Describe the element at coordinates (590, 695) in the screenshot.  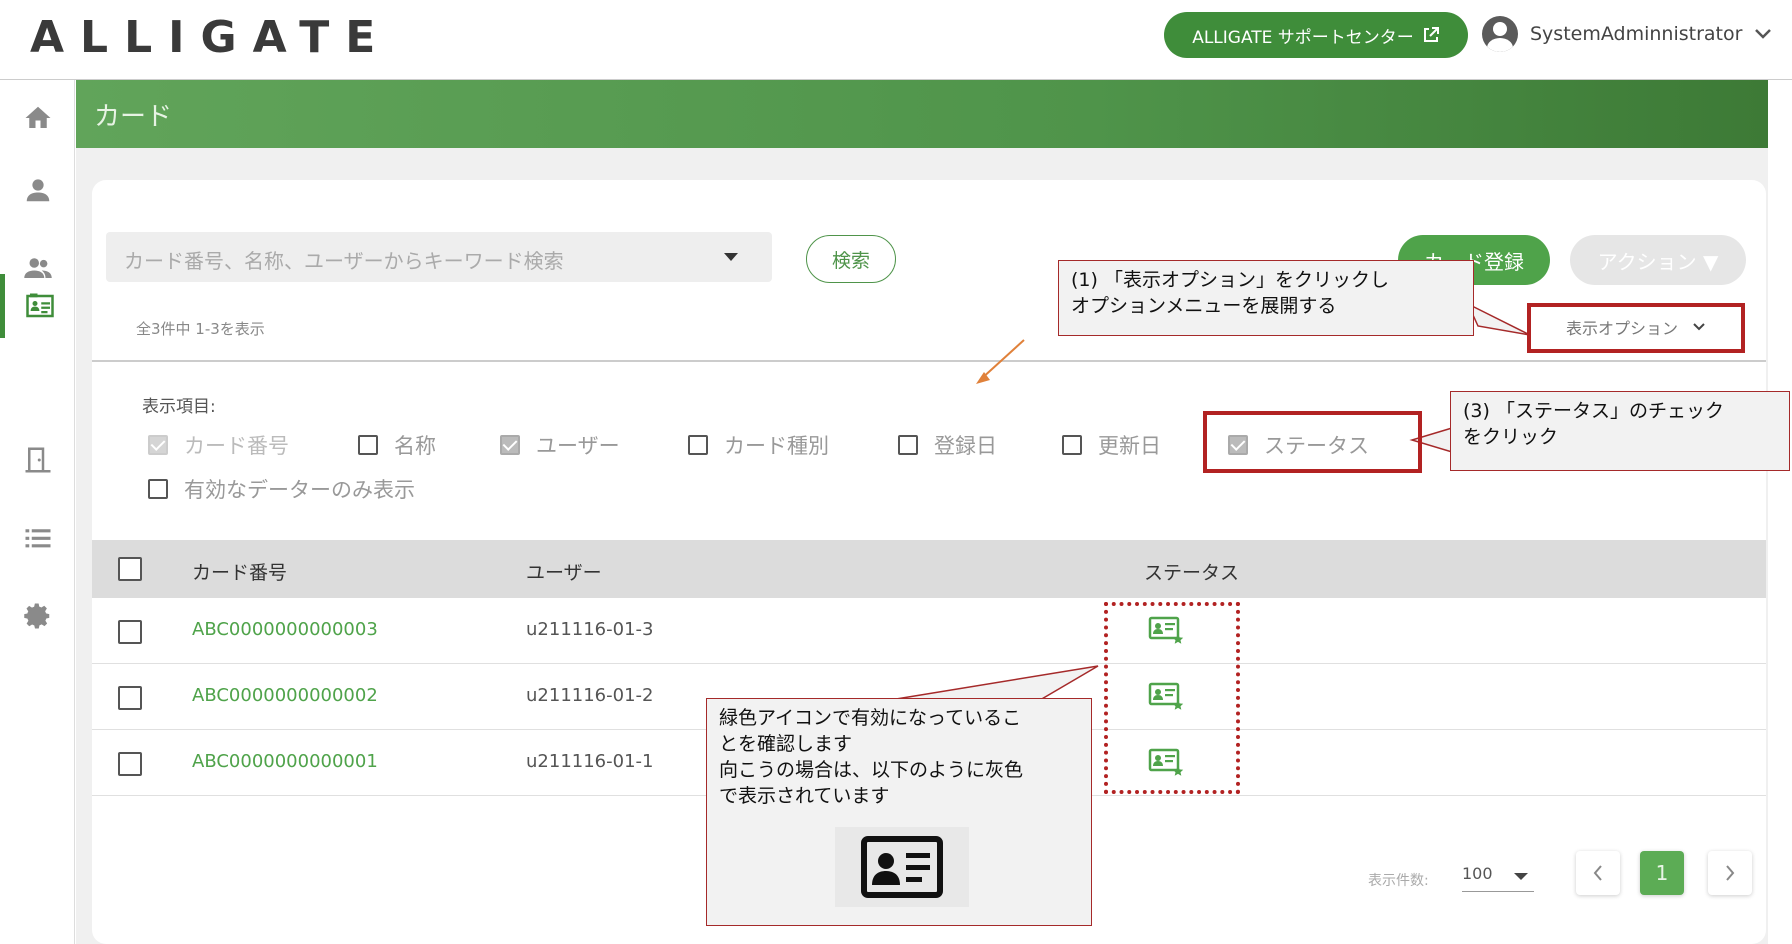
I see `user-value: u211116-01-2` at that location.